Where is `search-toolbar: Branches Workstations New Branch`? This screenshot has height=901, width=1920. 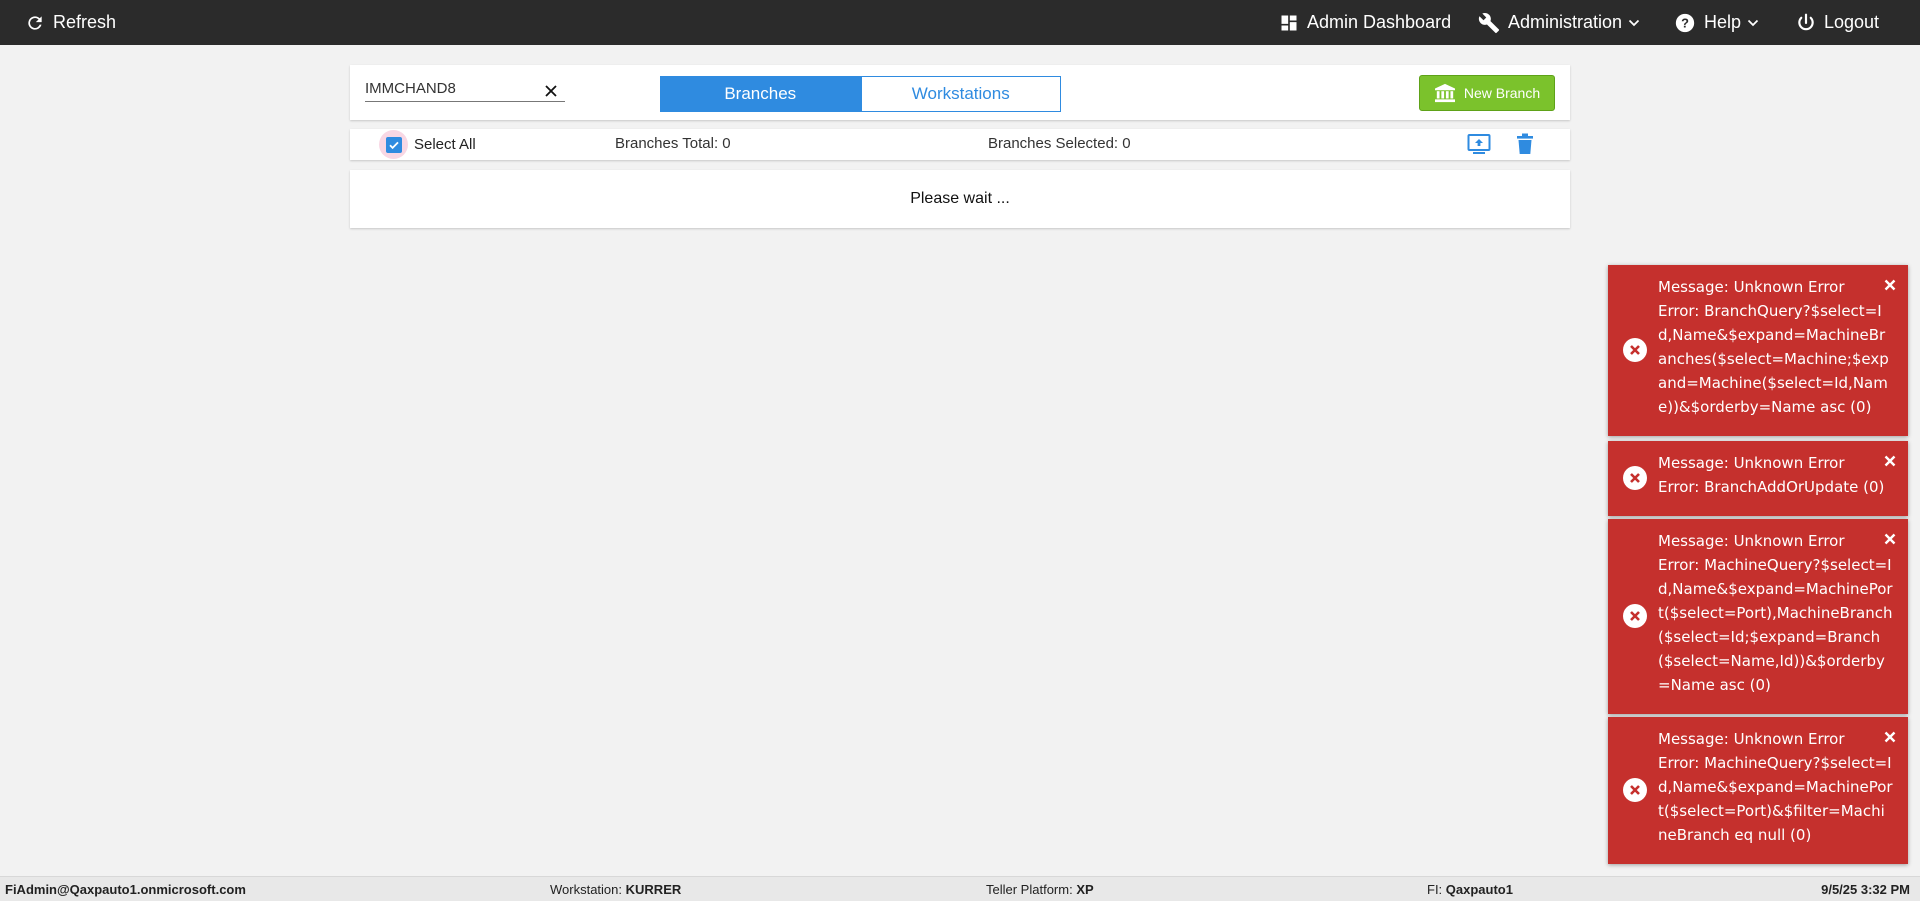
search-toolbar: Branches Workstations New Branch is located at coordinates (960, 92).